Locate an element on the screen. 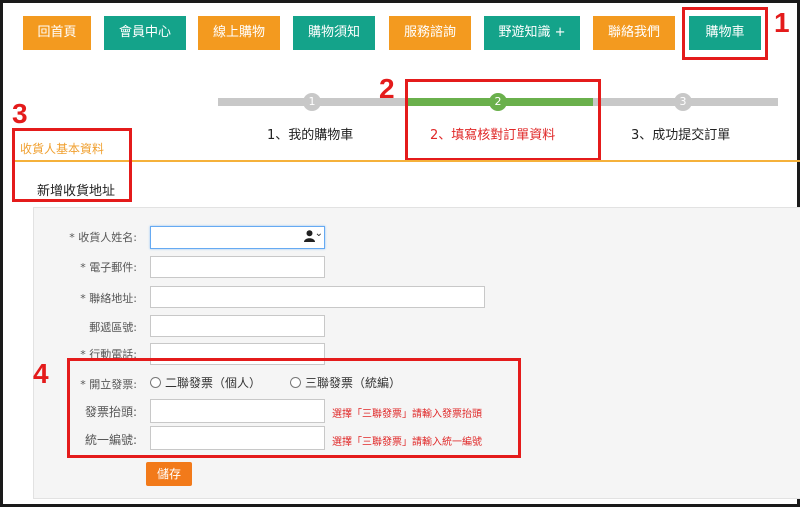  zip-label: 郵遞區號: is located at coordinates (113, 327).